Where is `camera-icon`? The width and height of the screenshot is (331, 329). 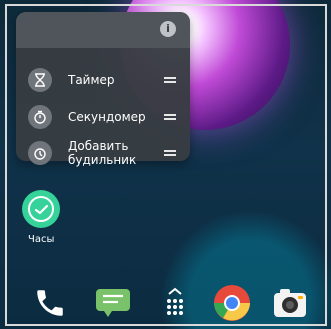
camera-icon is located at coordinates (290, 303).